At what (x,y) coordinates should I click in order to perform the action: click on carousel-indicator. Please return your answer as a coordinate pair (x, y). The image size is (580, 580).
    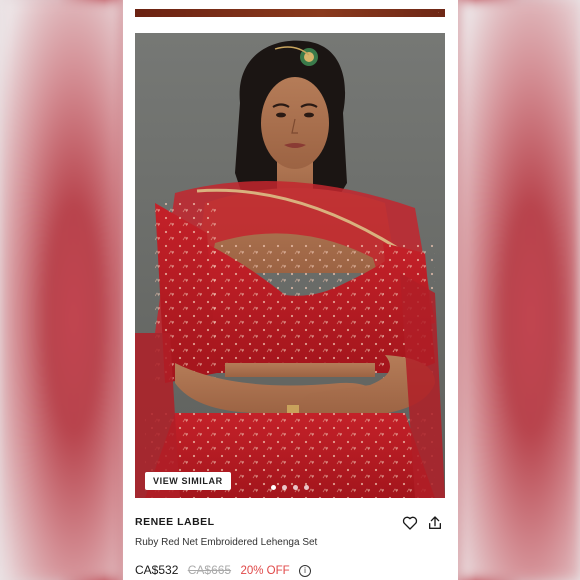
    Looking at the image, I should click on (290, 487).